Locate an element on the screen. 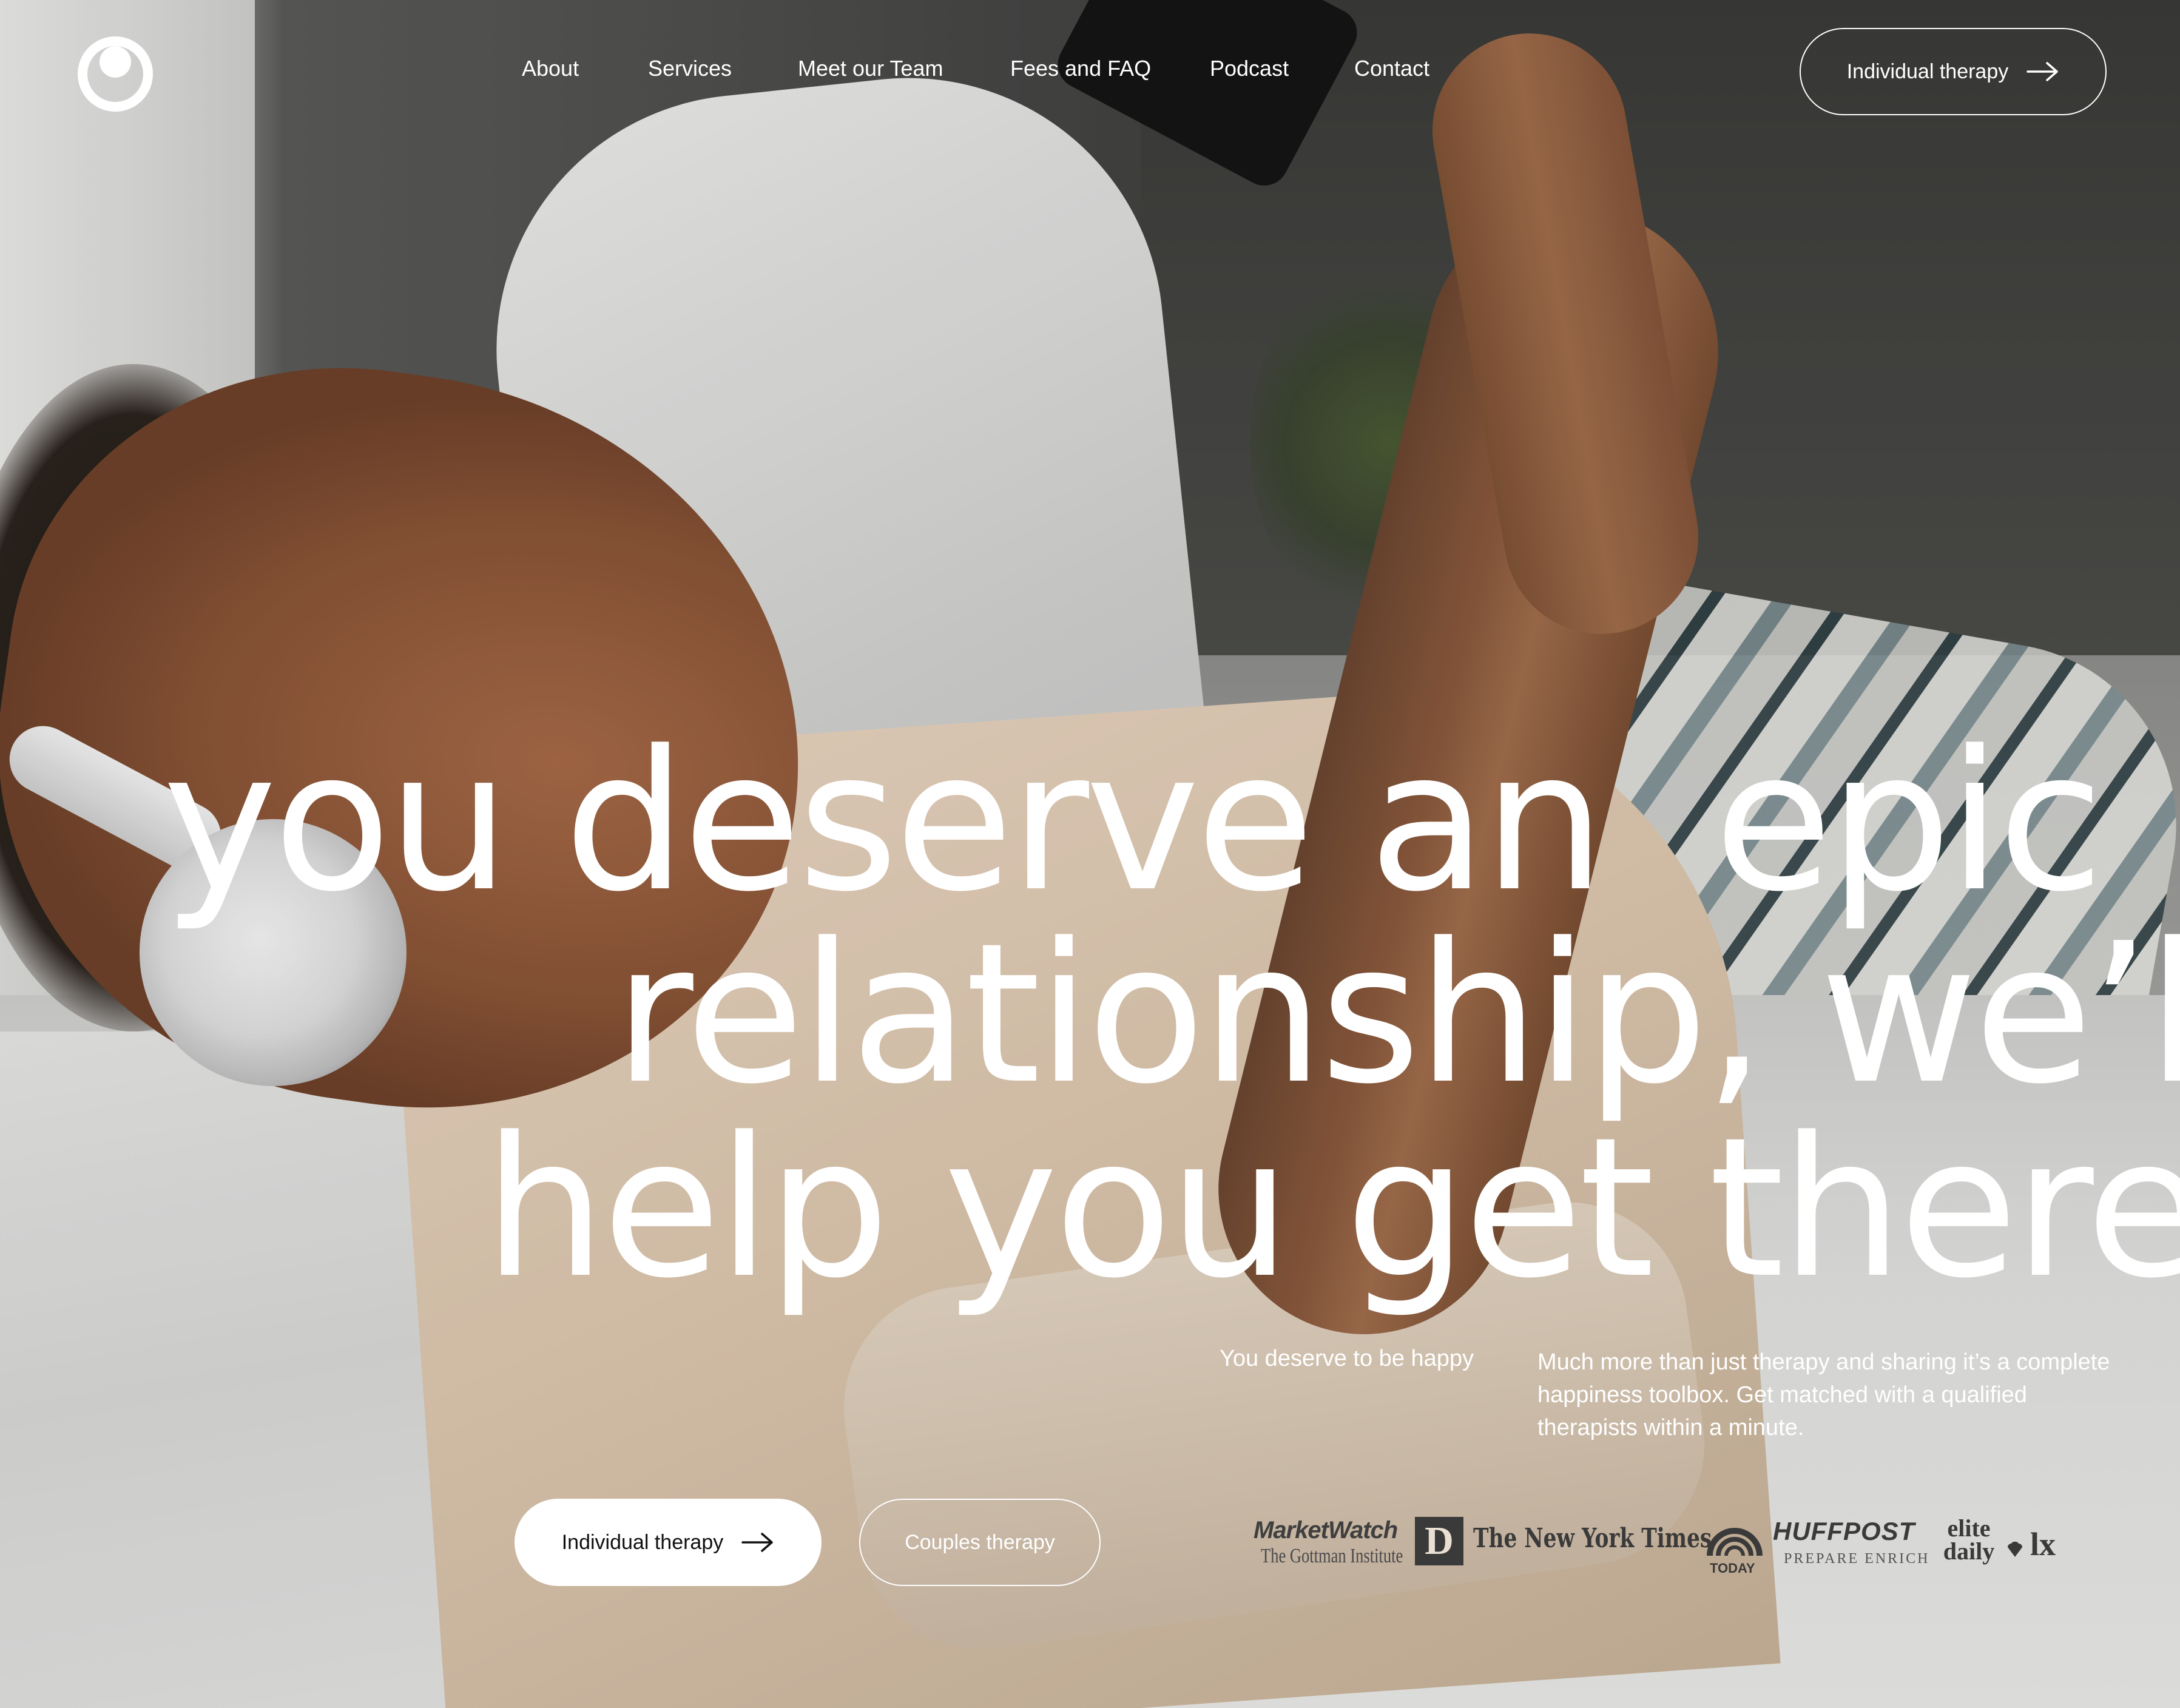 The height and width of the screenshot is (1708, 2180). headline-line-3: help you get there. is located at coordinates (1332, 1208).